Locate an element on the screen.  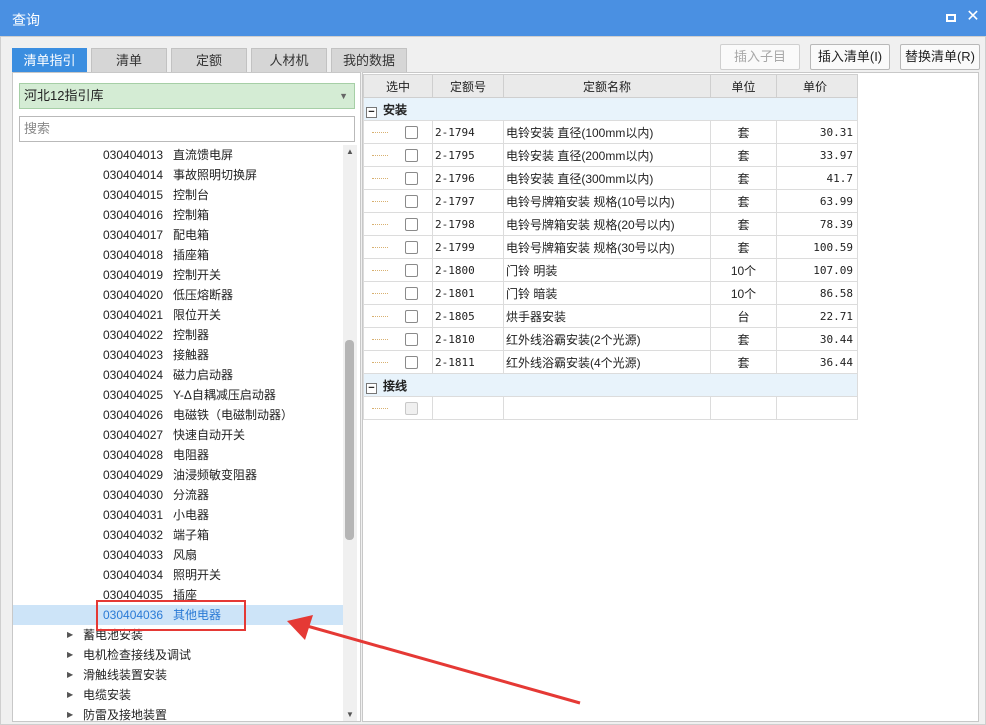
tree-item: 030404034 照明开关 is located at coordinates (178, 575).